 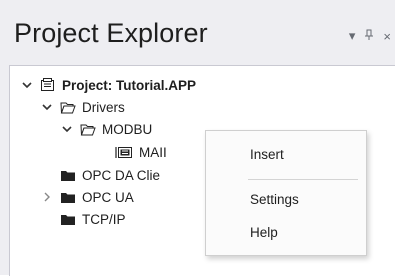 I want to click on tree-item-label: Project: Tutorial.APP, so click(x=129, y=85).